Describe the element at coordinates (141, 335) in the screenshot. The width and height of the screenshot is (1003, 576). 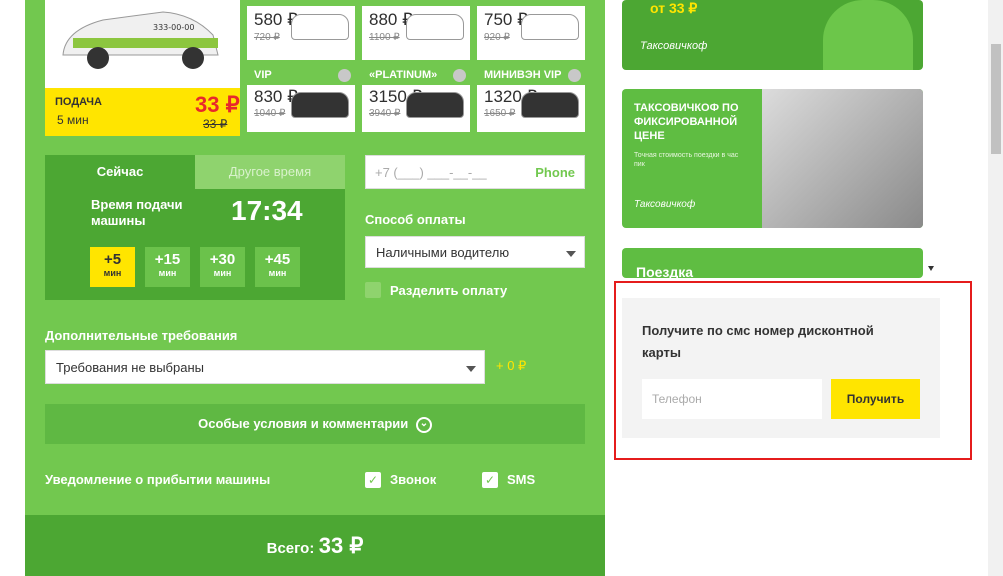
I see `extra-label: Дополнительные требования` at that location.